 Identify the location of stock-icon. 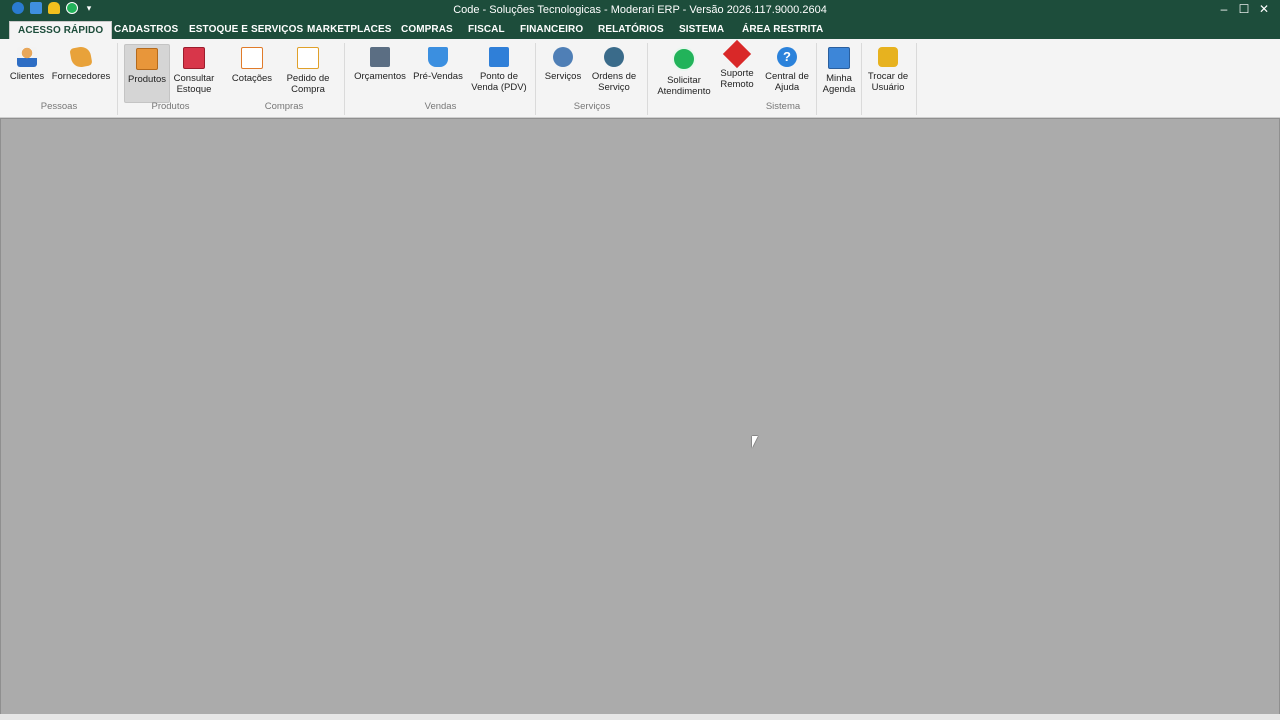
(194, 58).